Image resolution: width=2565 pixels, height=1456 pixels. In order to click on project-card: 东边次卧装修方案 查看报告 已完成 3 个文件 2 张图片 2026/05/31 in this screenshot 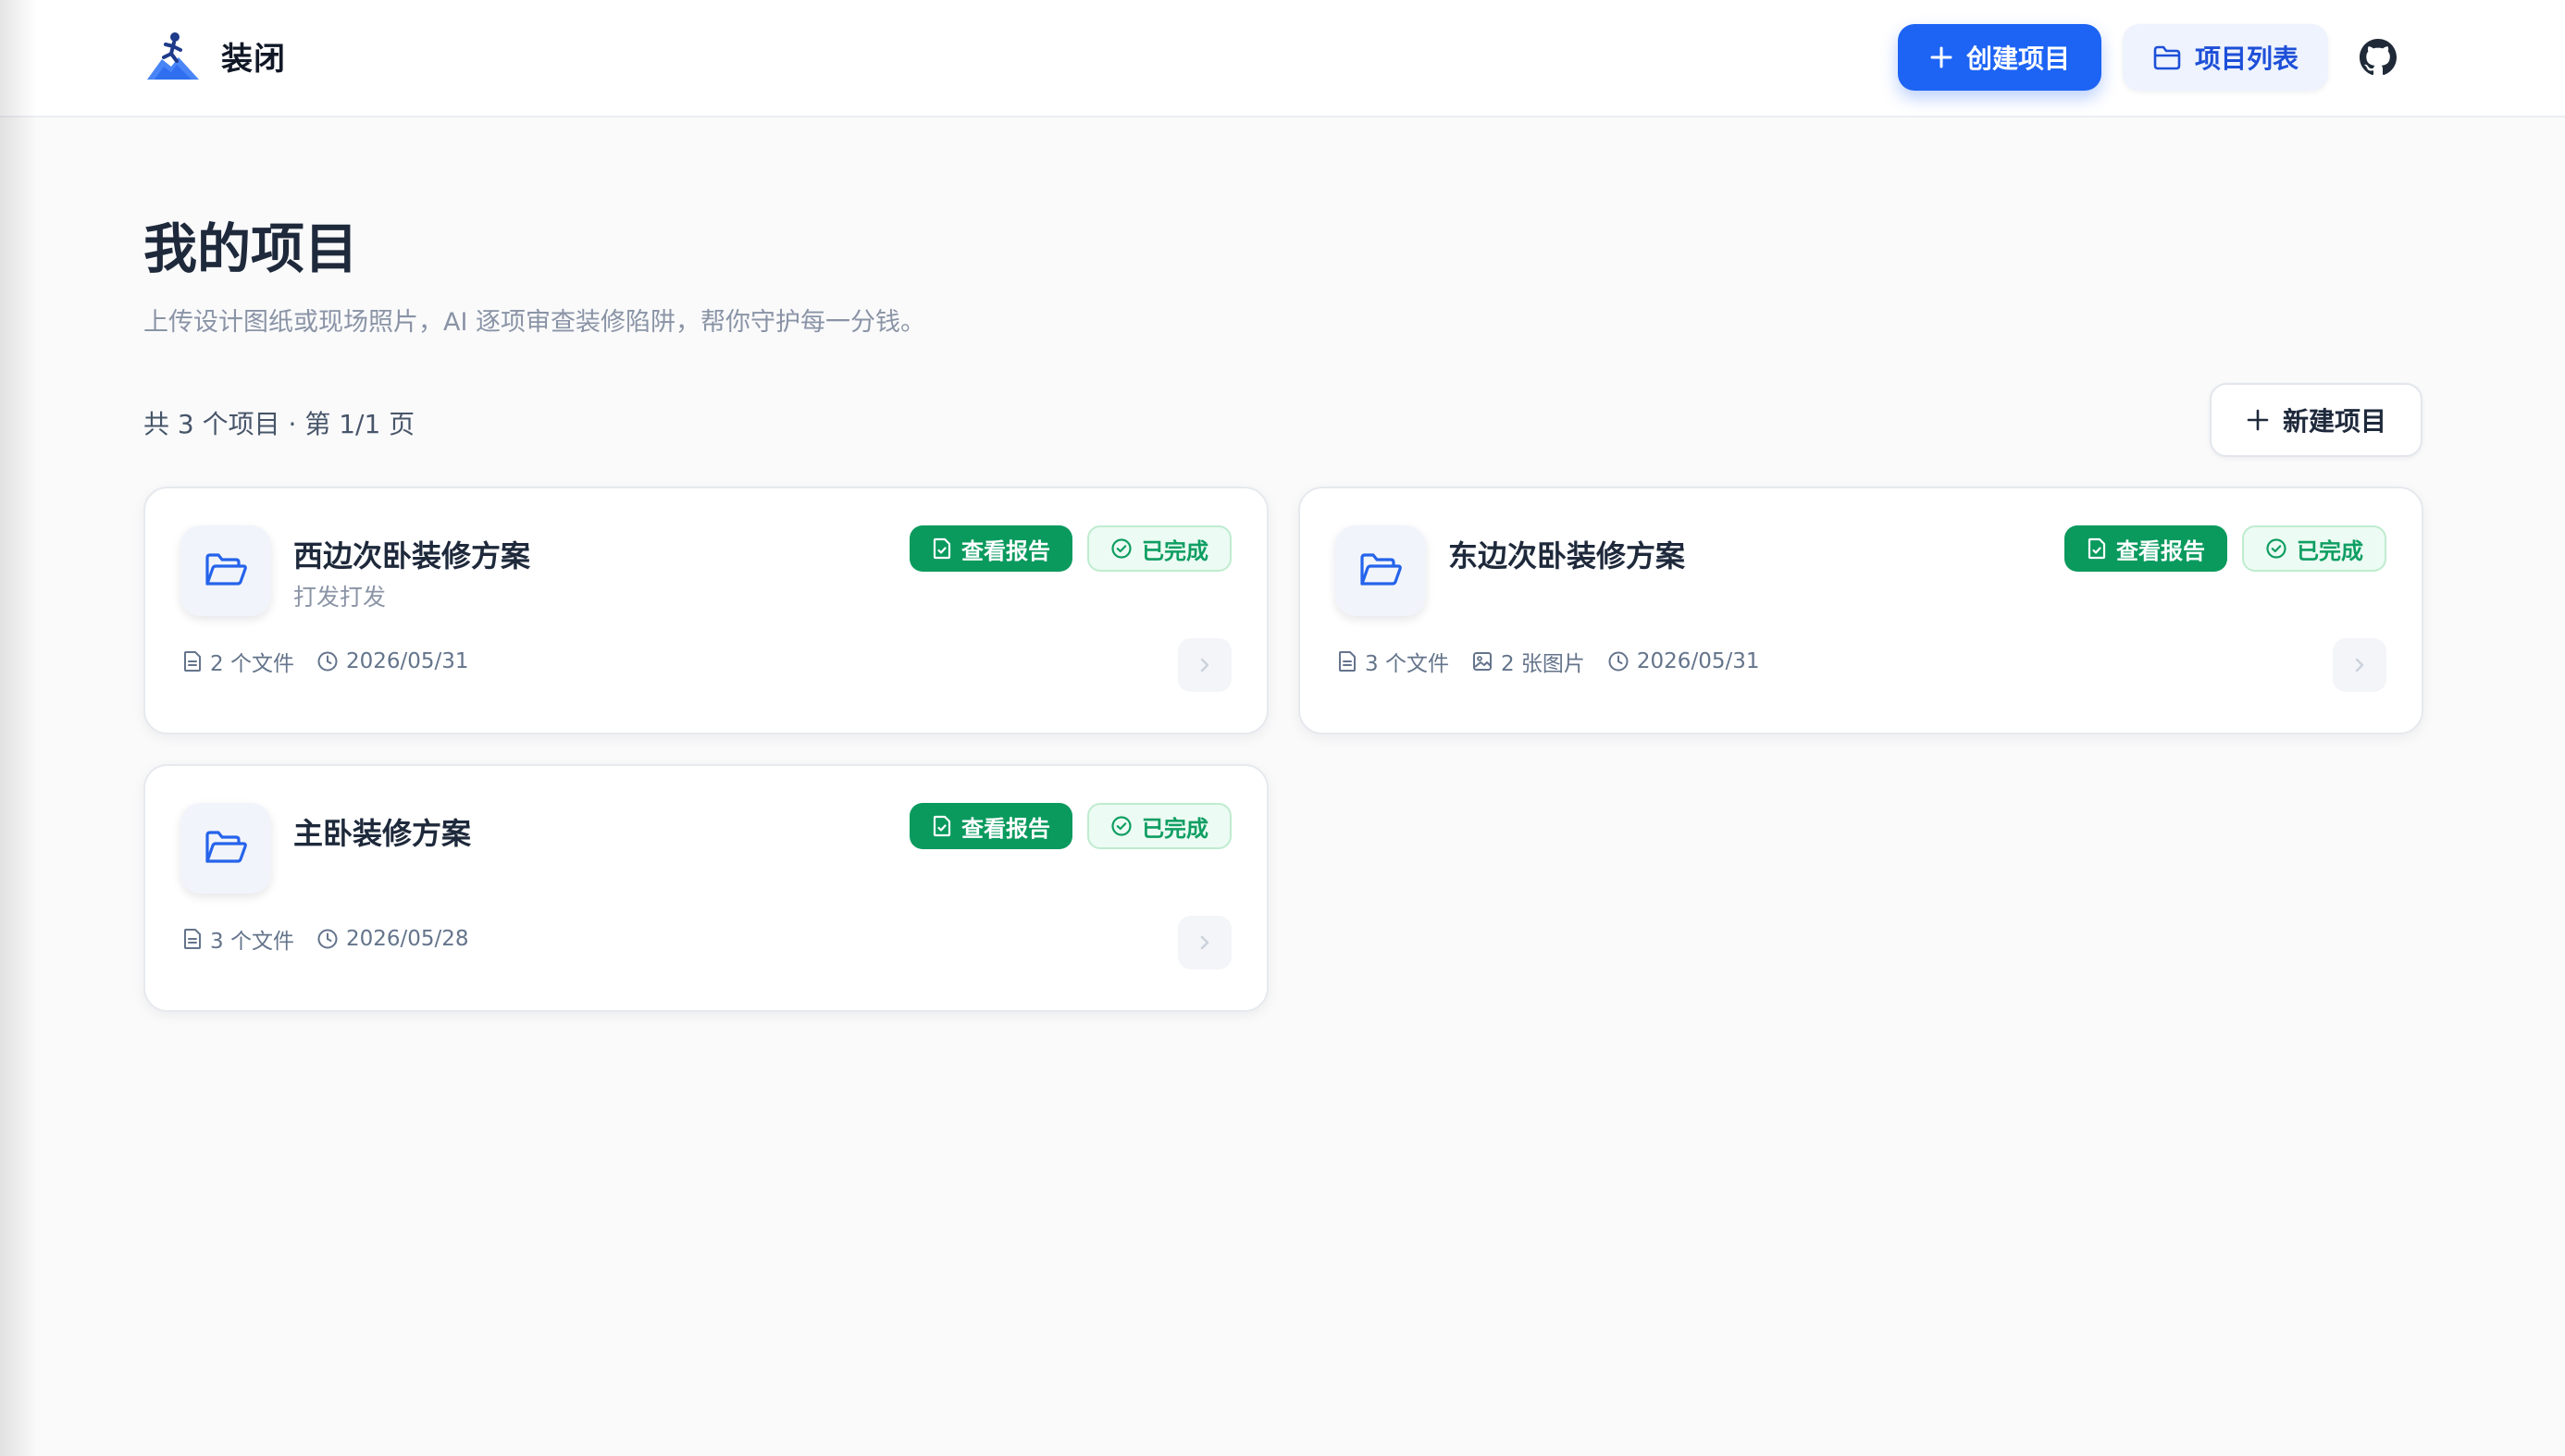, I will do `click(1861, 610)`.